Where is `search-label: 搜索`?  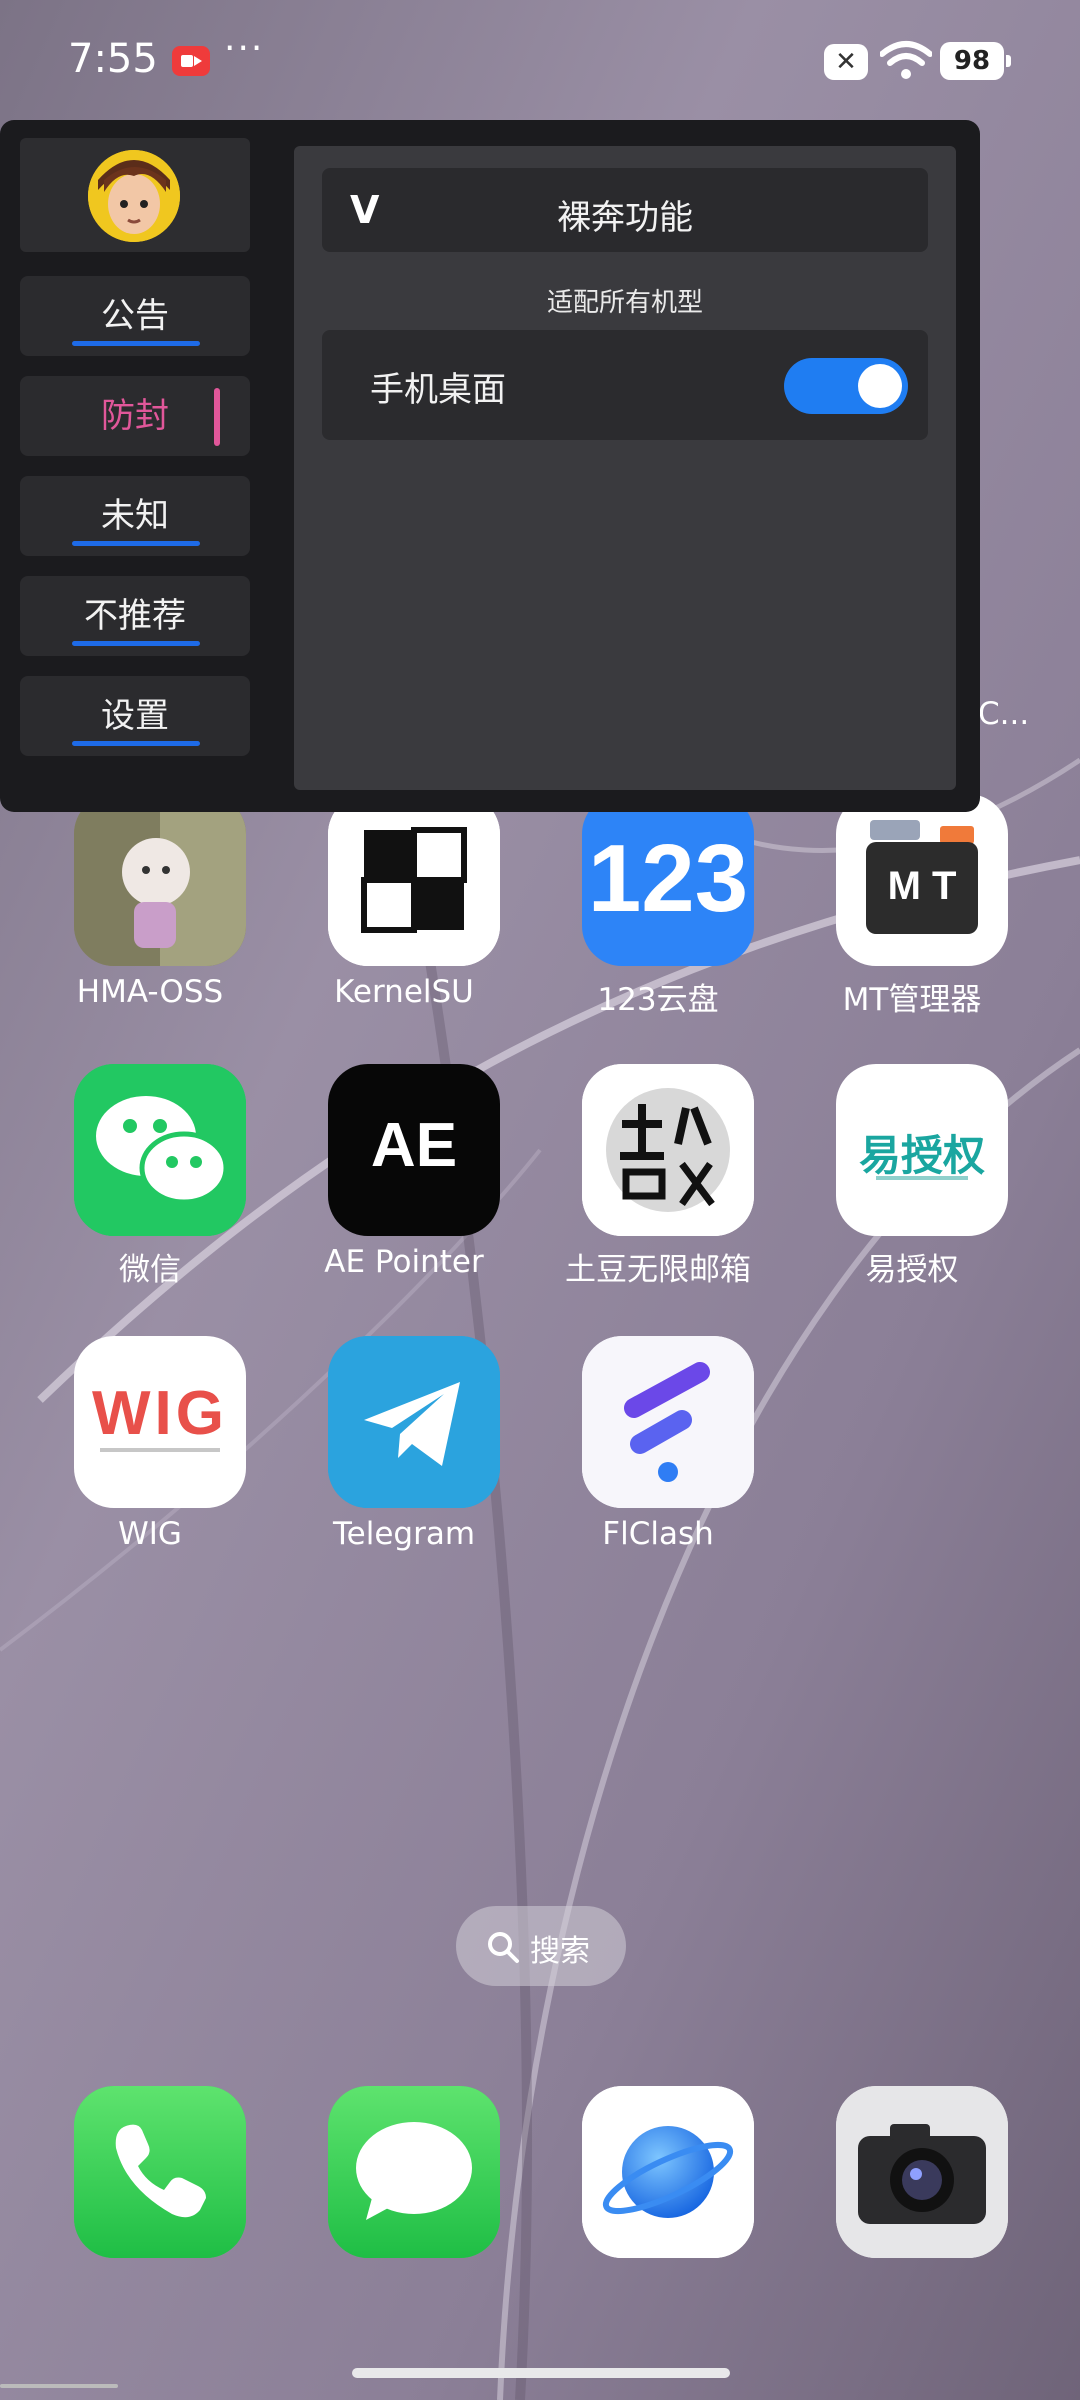 search-label: 搜索 is located at coordinates (560, 1951).